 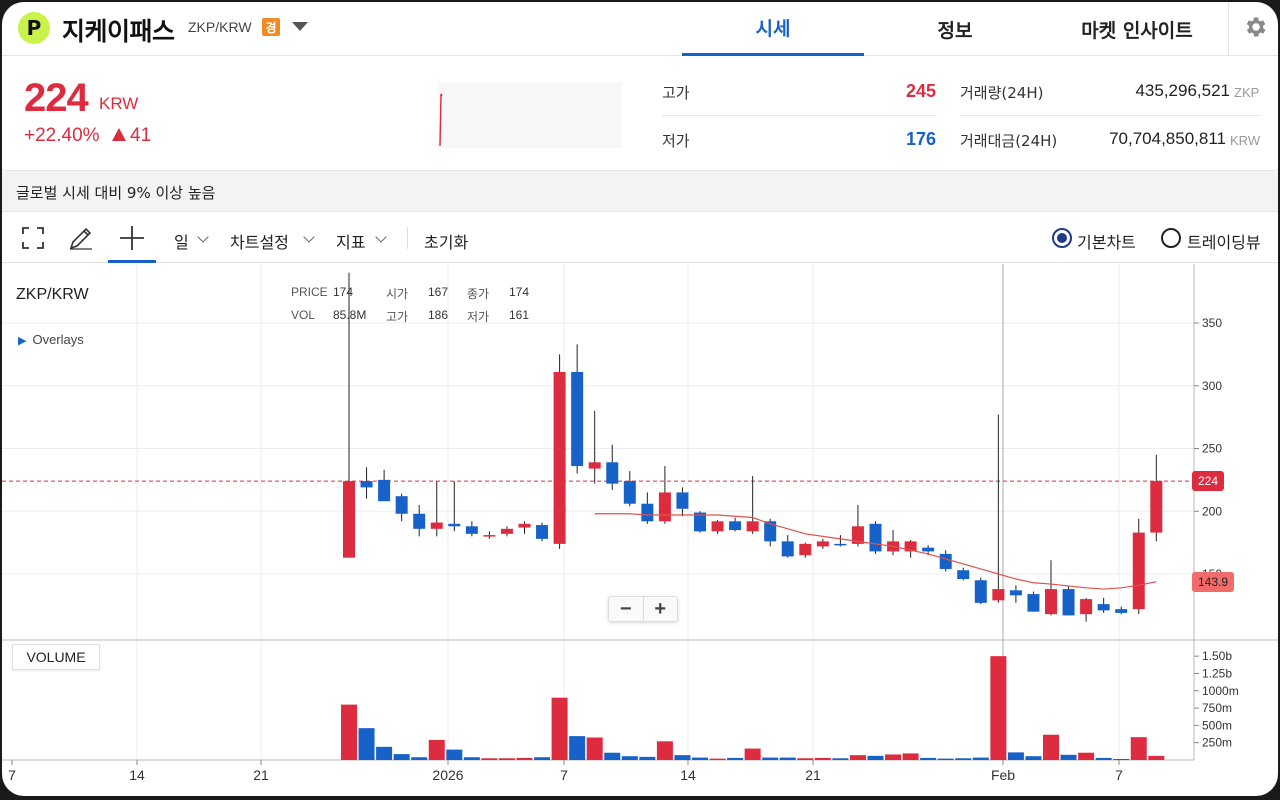 I want to click on chart-settings-button: 차트설정, so click(x=259, y=241).